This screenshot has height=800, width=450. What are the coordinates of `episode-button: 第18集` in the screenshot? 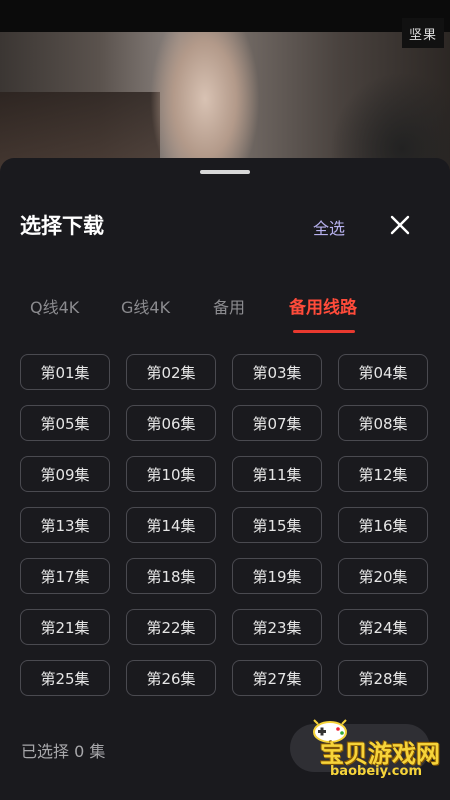 It's located at (171, 576).